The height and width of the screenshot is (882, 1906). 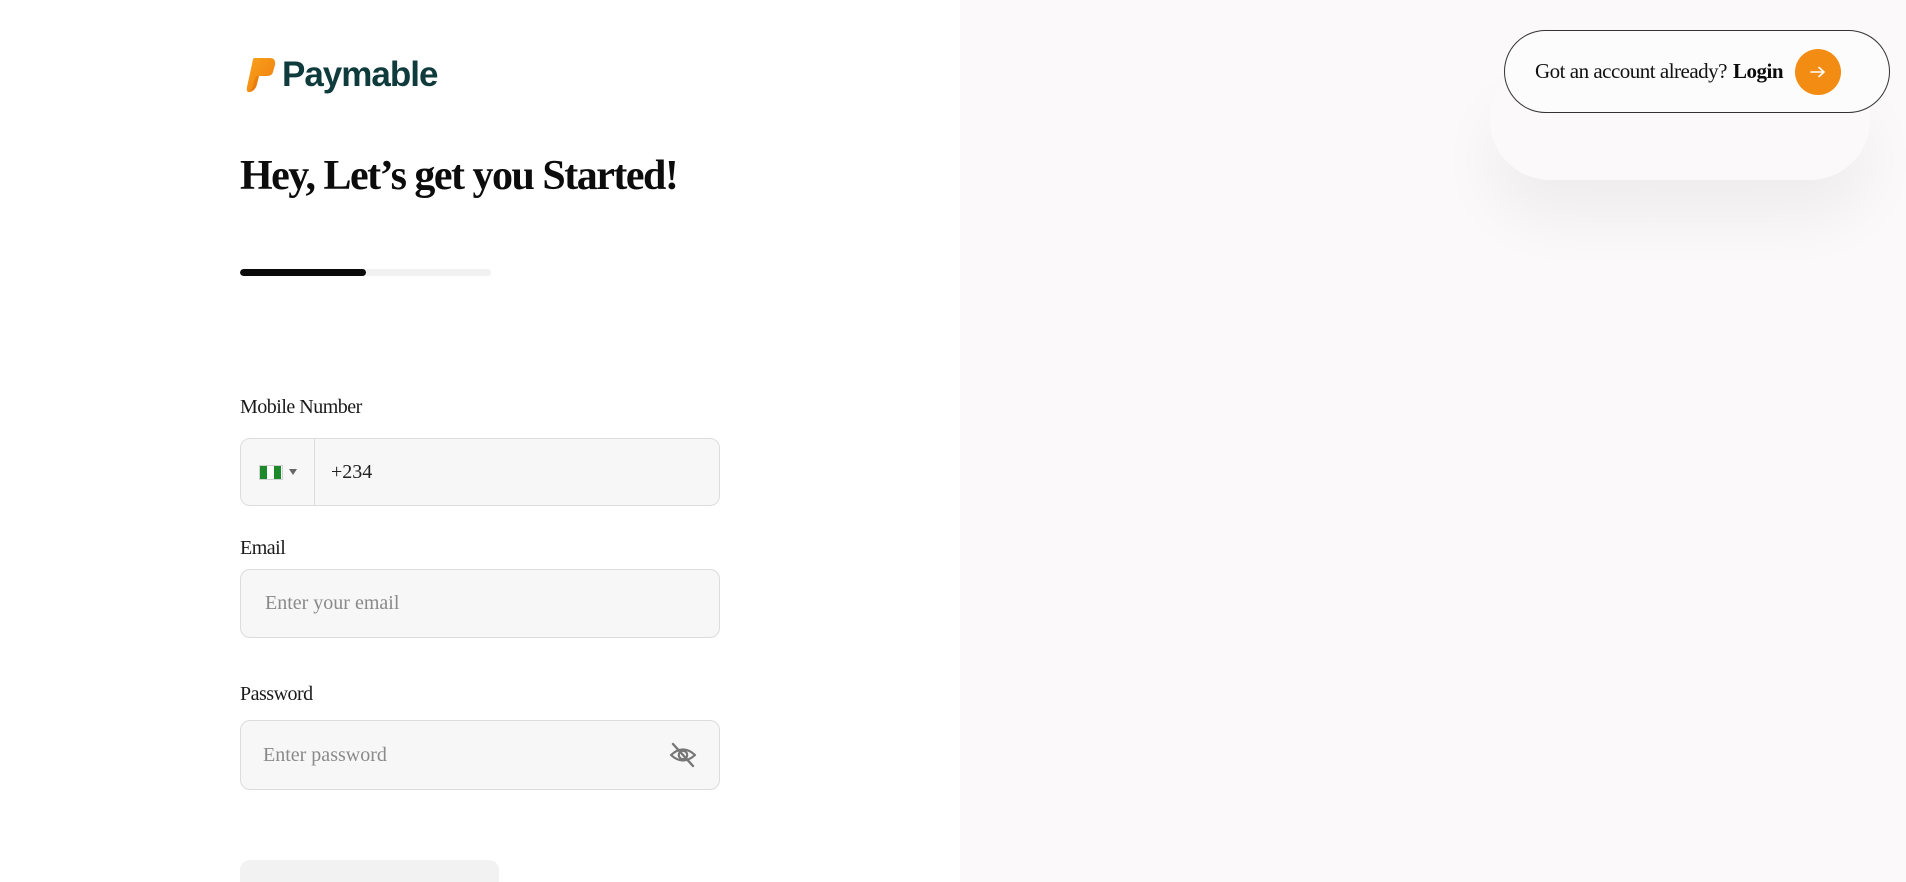 I want to click on password-field, so click(x=480, y=755).